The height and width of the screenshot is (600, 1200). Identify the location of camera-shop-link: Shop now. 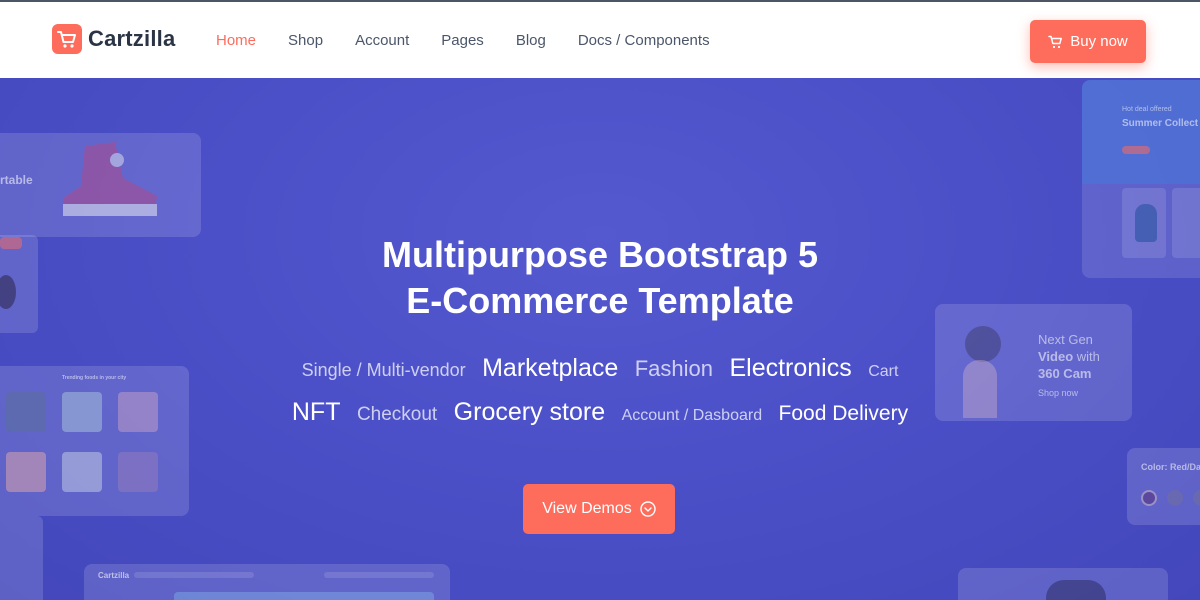
(1058, 393).